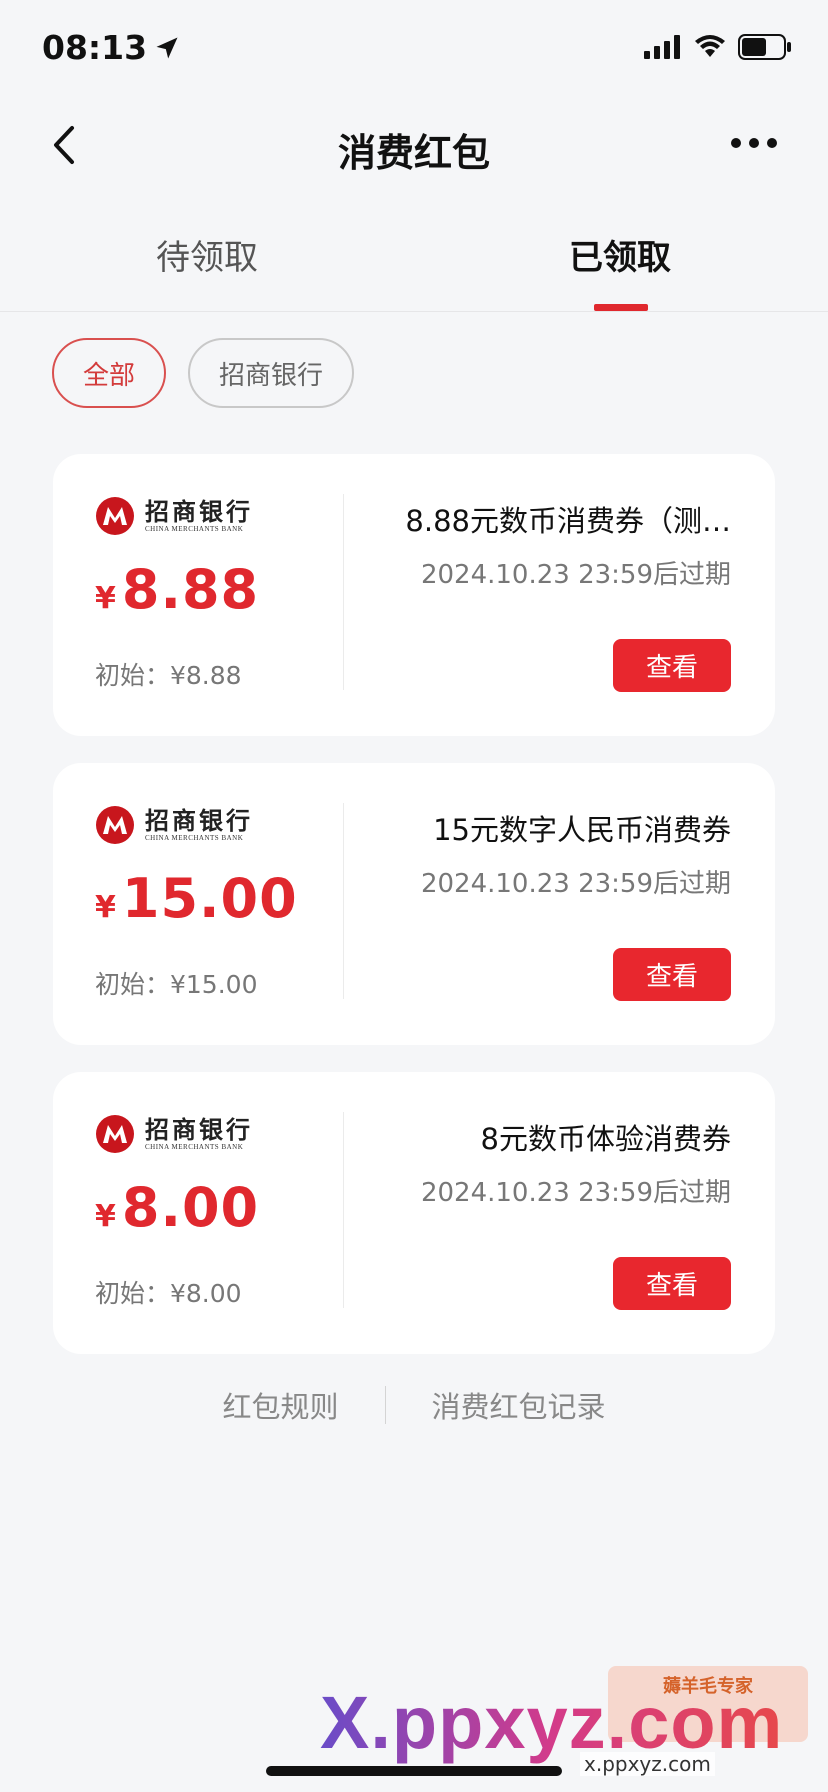 The height and width of the screenshot is (1792, 828). What do you see at coordinates (519, 1405) in the screenshot?
I see `records-link: 消费红包记录` at bounding box center [519, 1405].